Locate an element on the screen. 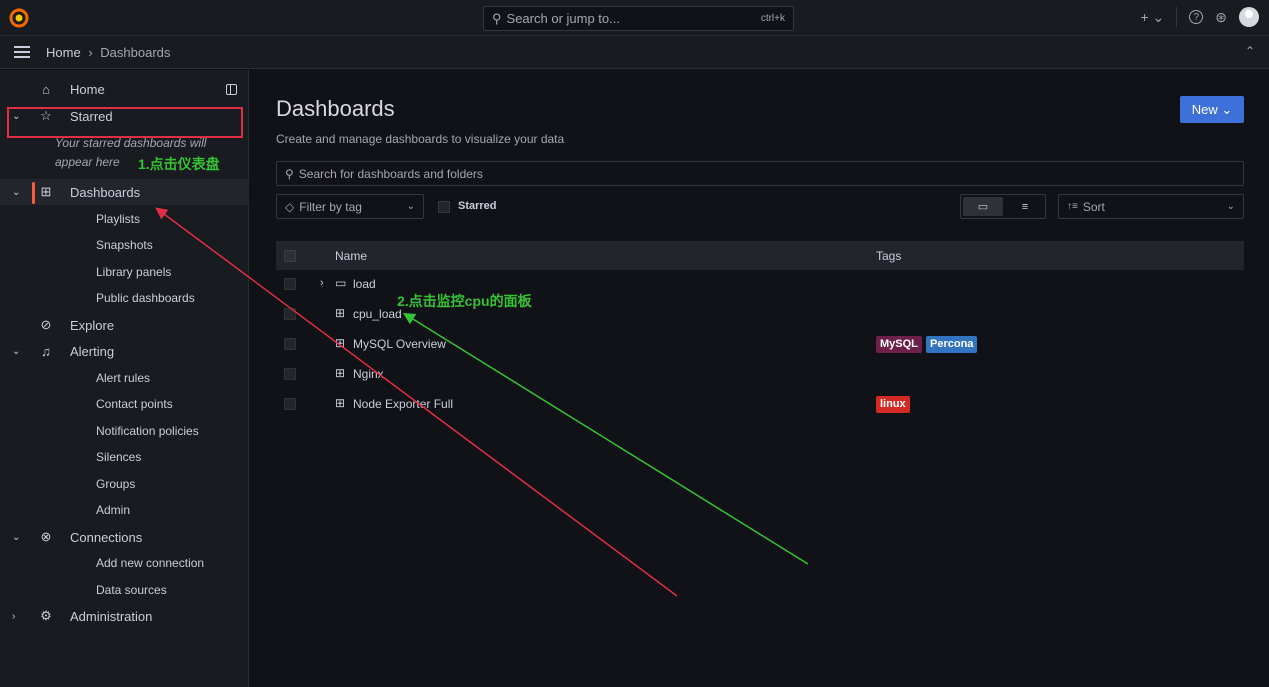  table-row: ⊞ Nginx is located at coordinates (760, 374).